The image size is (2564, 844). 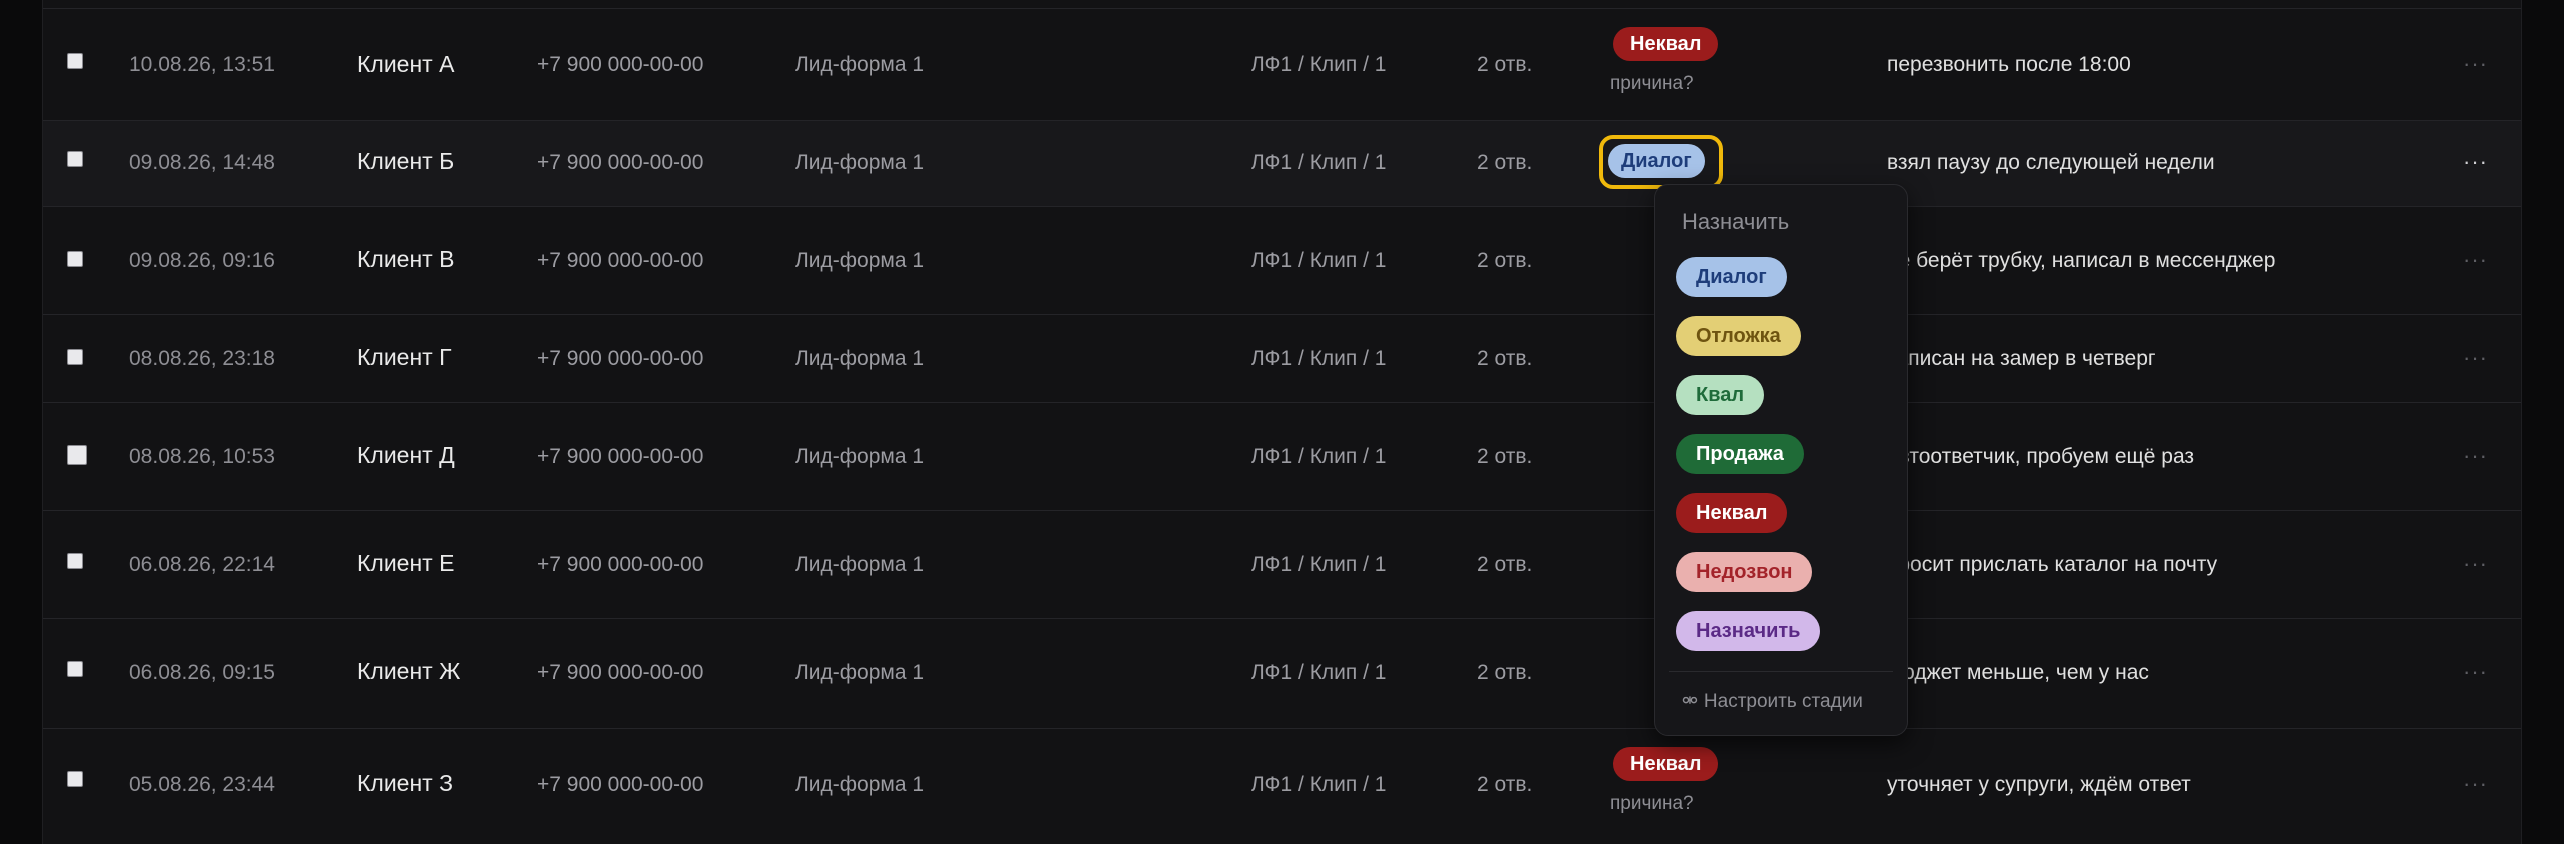 I want to click on lead-note: автоответчик, пробуем ещё раз, so click(x=2040, y=457).